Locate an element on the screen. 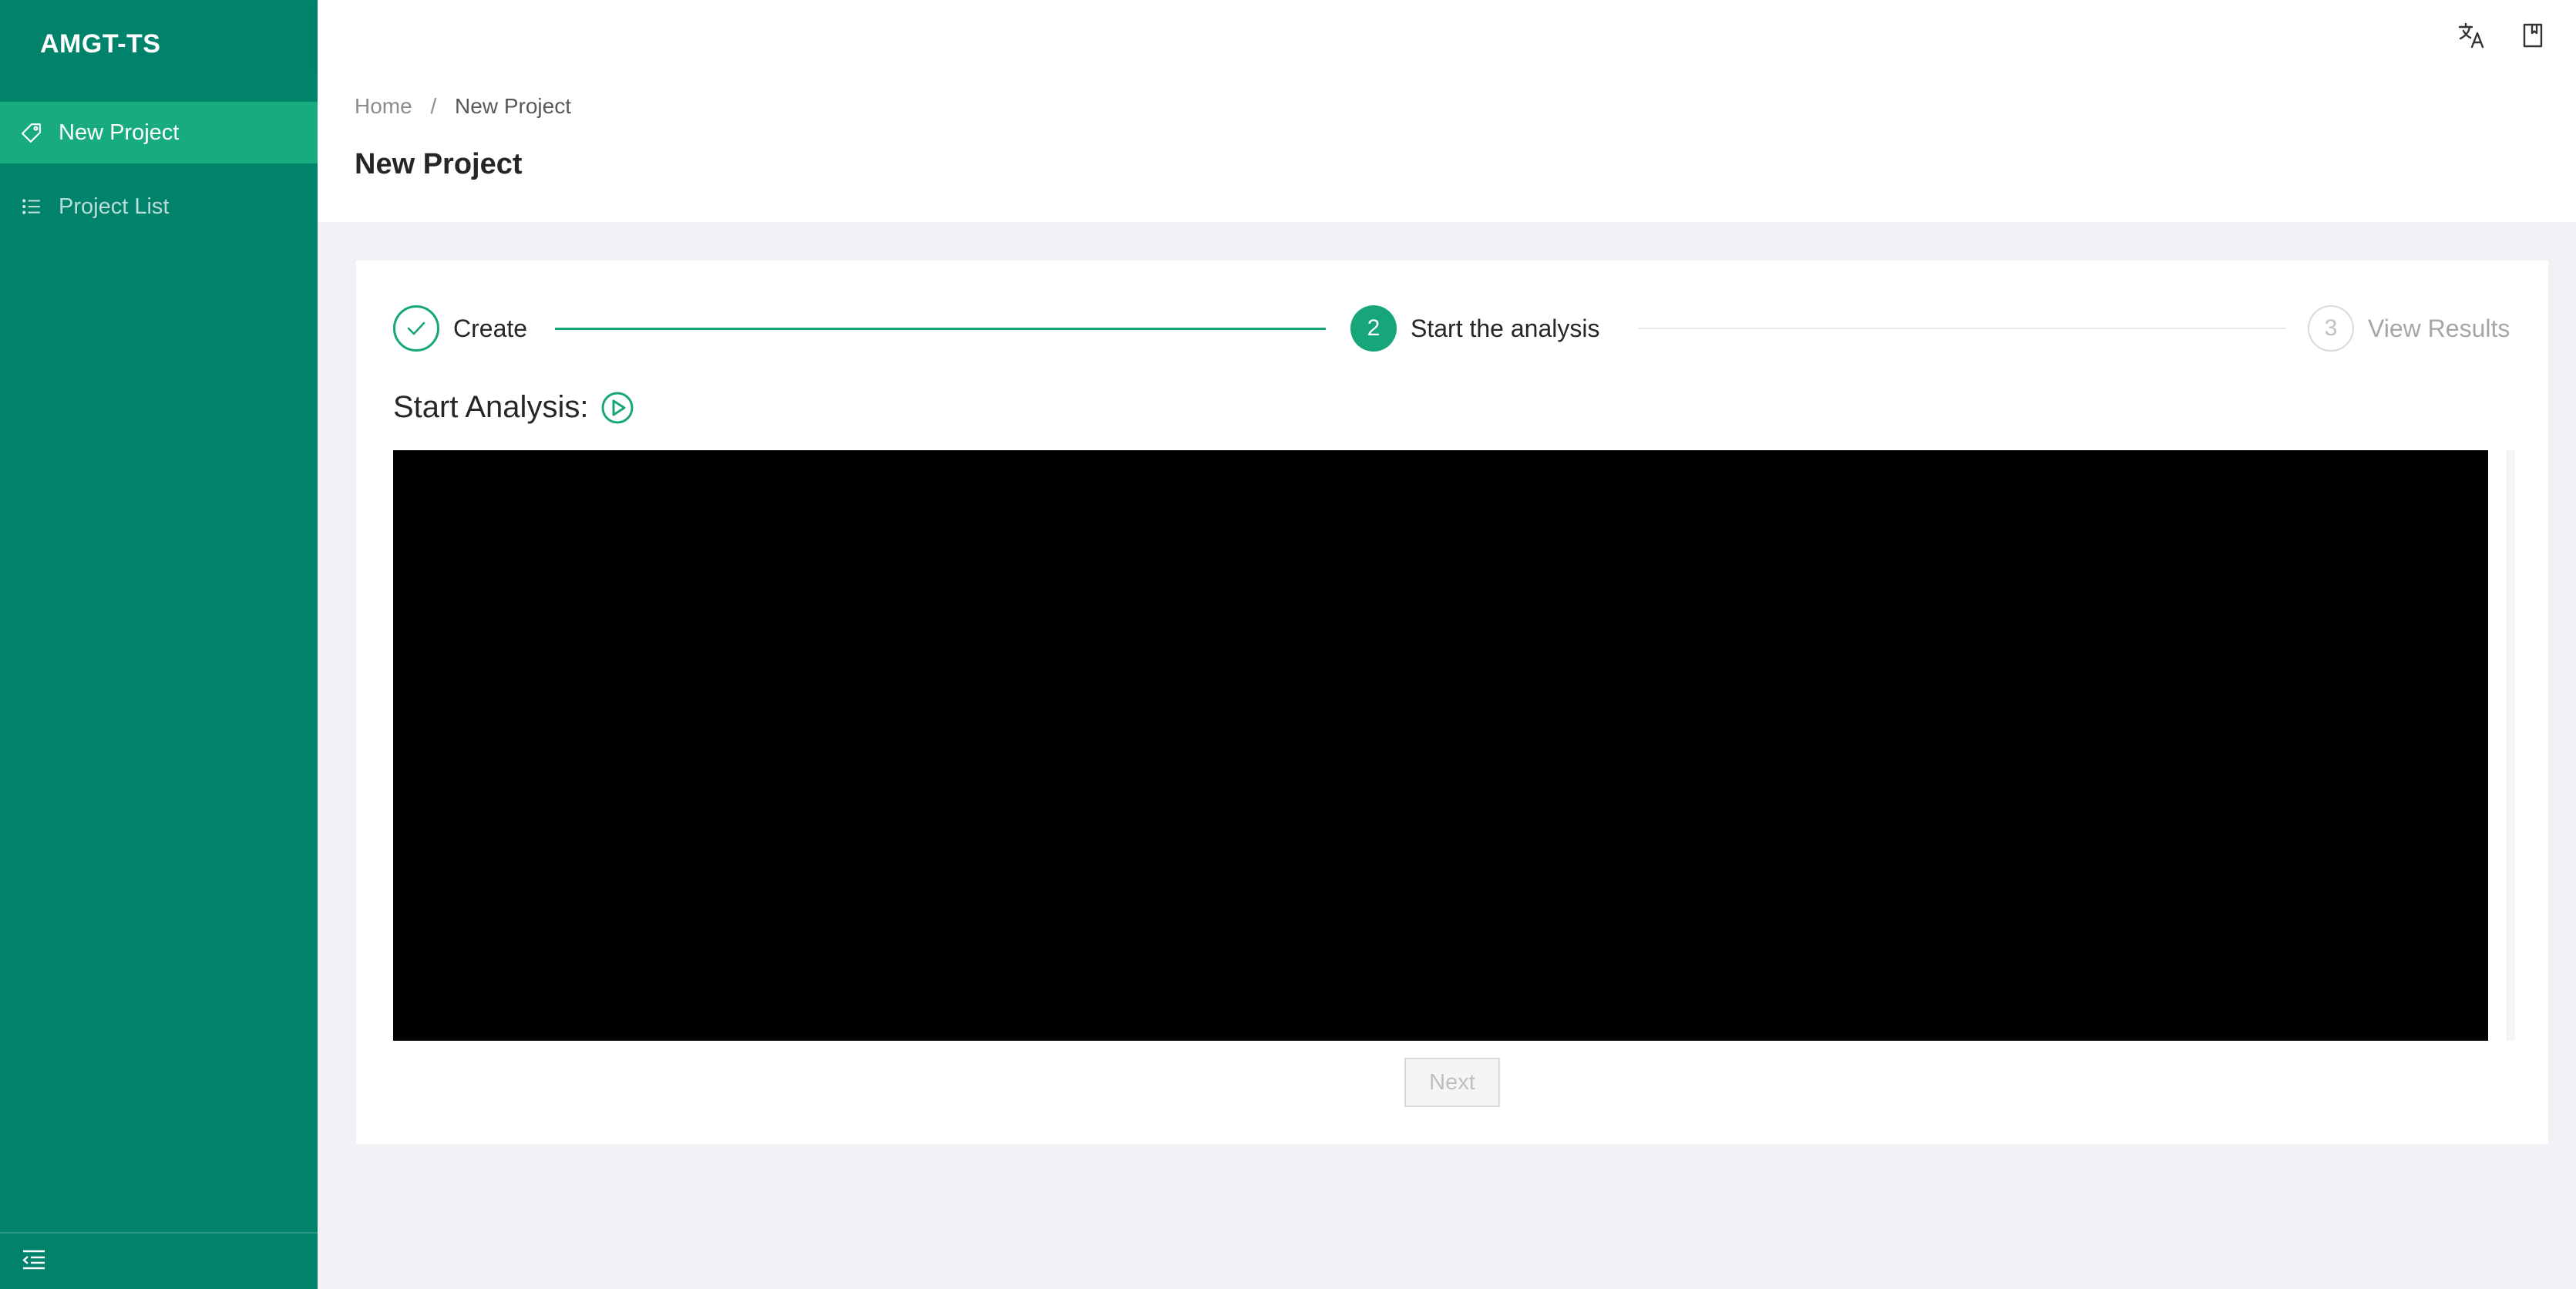 The height and width of the screenshot is (1289, 2576). translate-icon is located at coordinates (2471, 35).